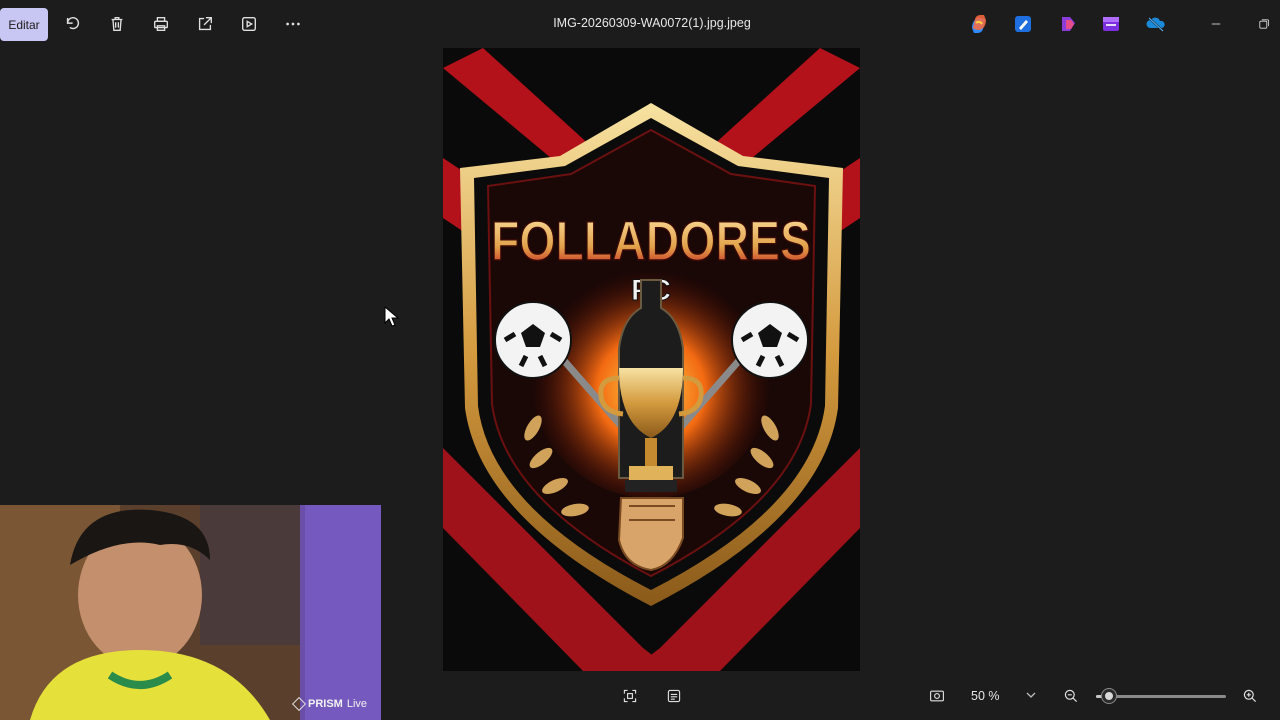 This screenshot has width=1280, height=720. What do you see at coordinates (1250, 696) in the screenshot?
I see `zoom-in-icon` at bounding box center [1250, 696].